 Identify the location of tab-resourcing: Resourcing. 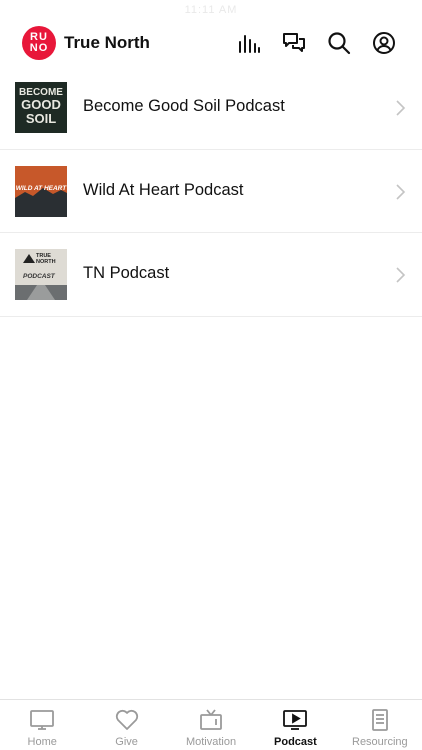
(380, 725).